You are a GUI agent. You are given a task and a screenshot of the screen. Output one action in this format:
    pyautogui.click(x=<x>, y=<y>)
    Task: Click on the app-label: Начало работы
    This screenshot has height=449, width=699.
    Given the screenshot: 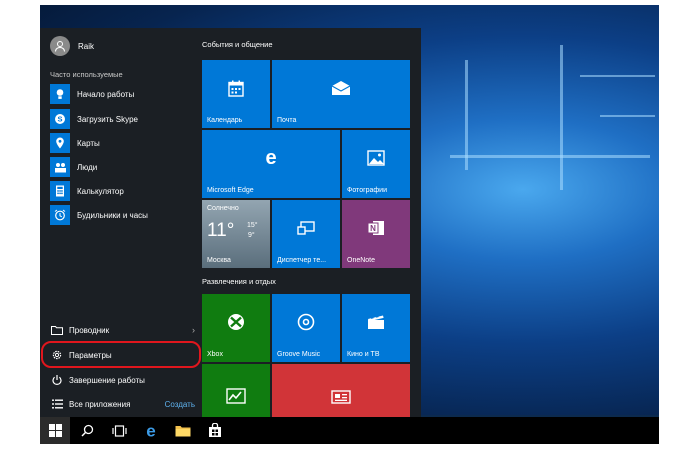 What is the action you would take?
    pyautogui.click(x=106, y=94)
    